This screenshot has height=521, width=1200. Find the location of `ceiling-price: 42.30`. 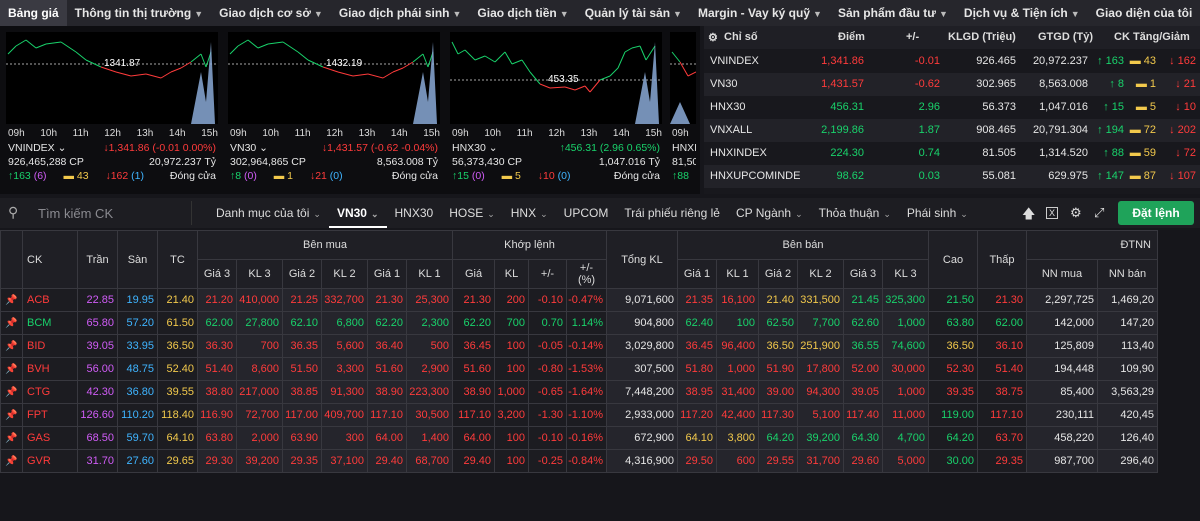

ceiling-price: 42.30 is located at coordinates (97, 392).